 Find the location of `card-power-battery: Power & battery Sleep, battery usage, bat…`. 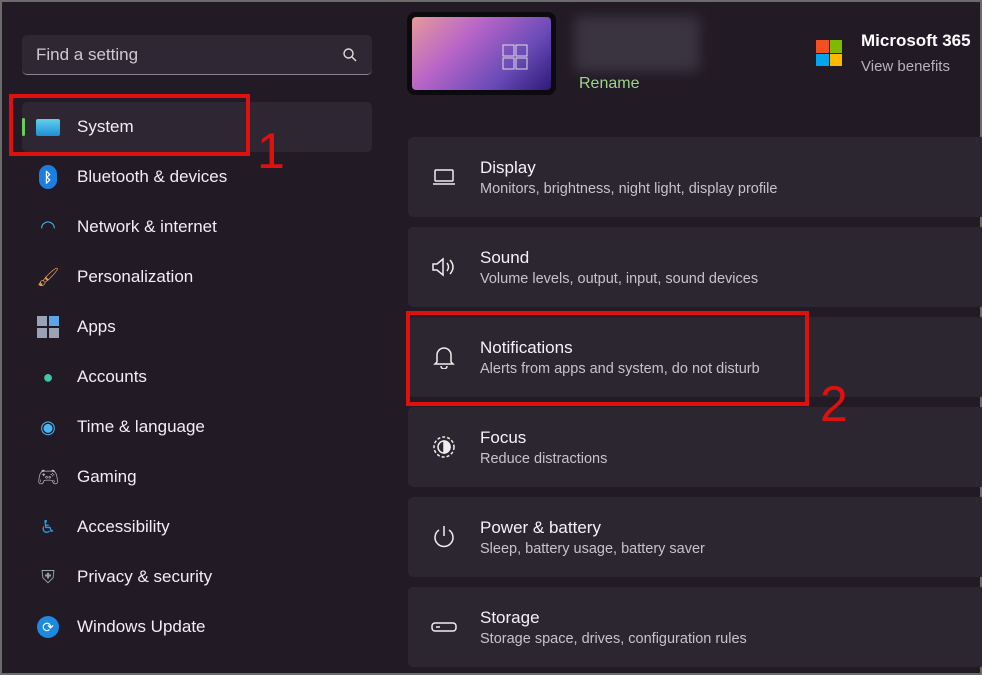

card-power-battery: Power & battery Sleep, battery usage, bat… is located at coordinates (695, 537).